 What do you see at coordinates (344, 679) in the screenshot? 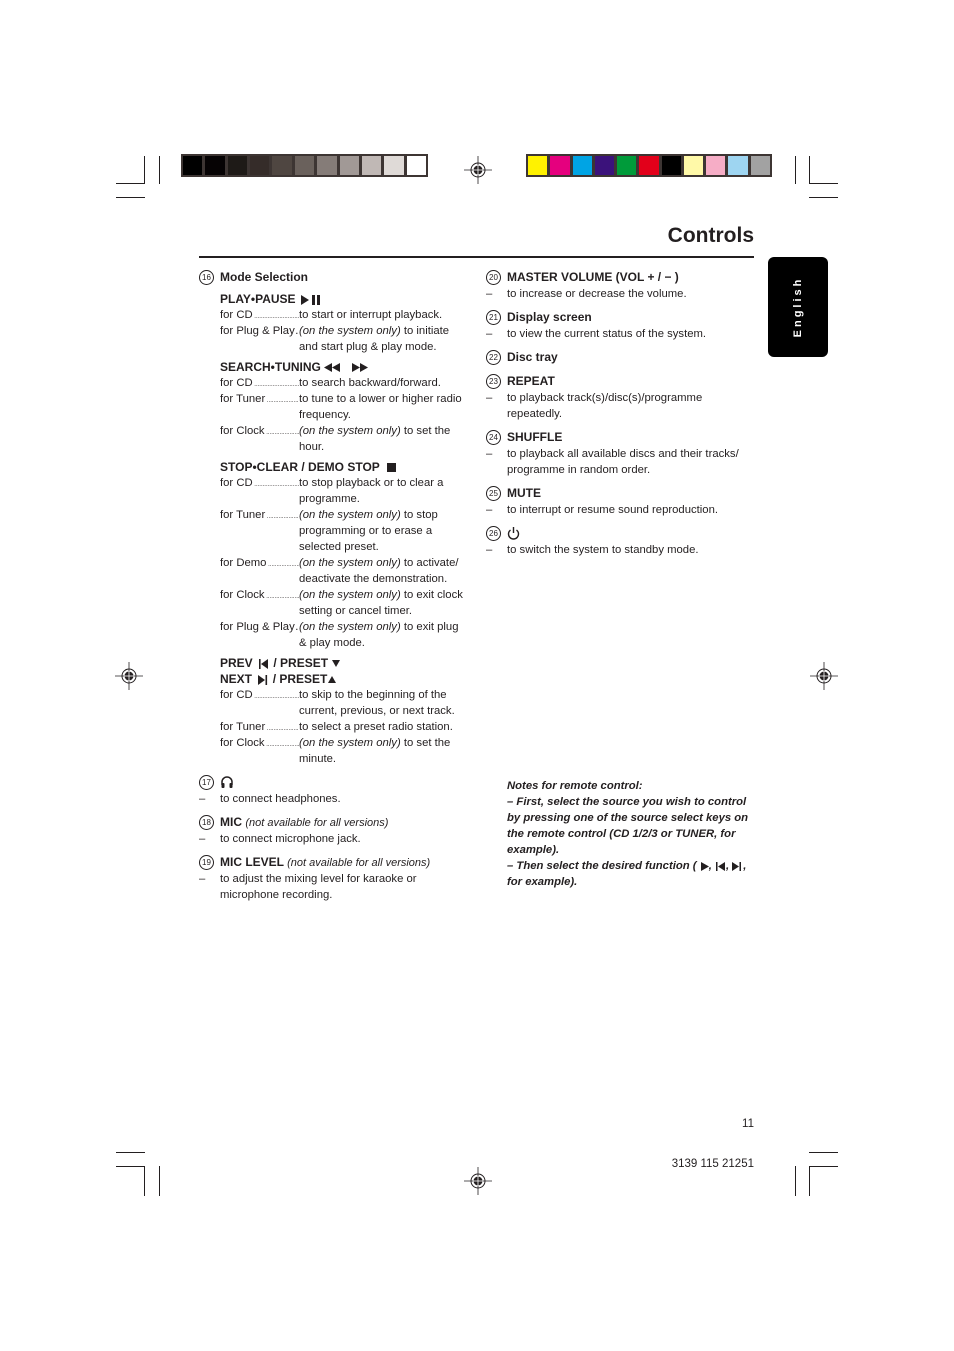
I see `next-preset-heading: NEXT / PRESET` at bounding box center [344, 679].